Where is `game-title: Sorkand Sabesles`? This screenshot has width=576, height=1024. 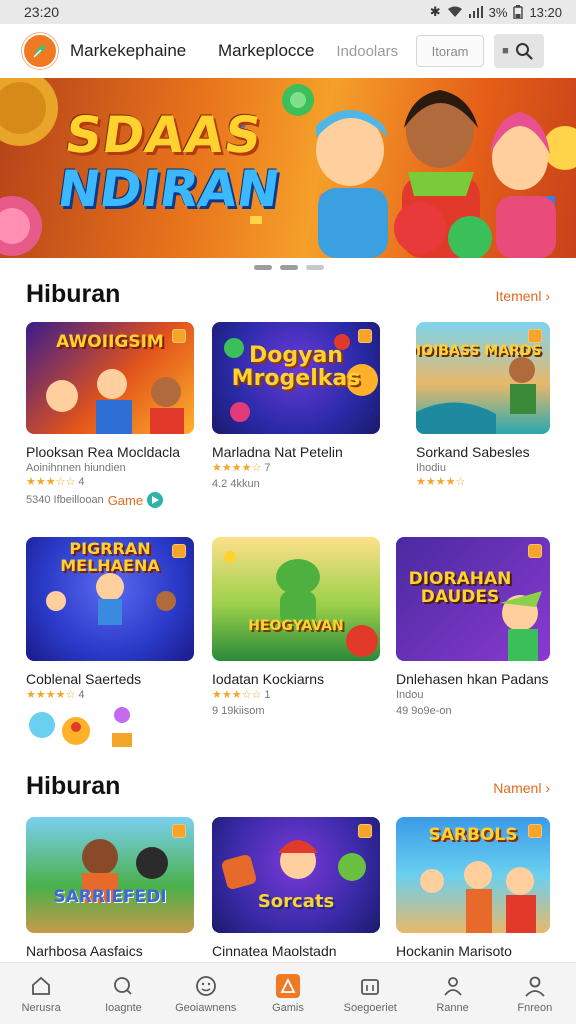
game-title: Sorkand Sabesles is located at coordinates (473, 452).